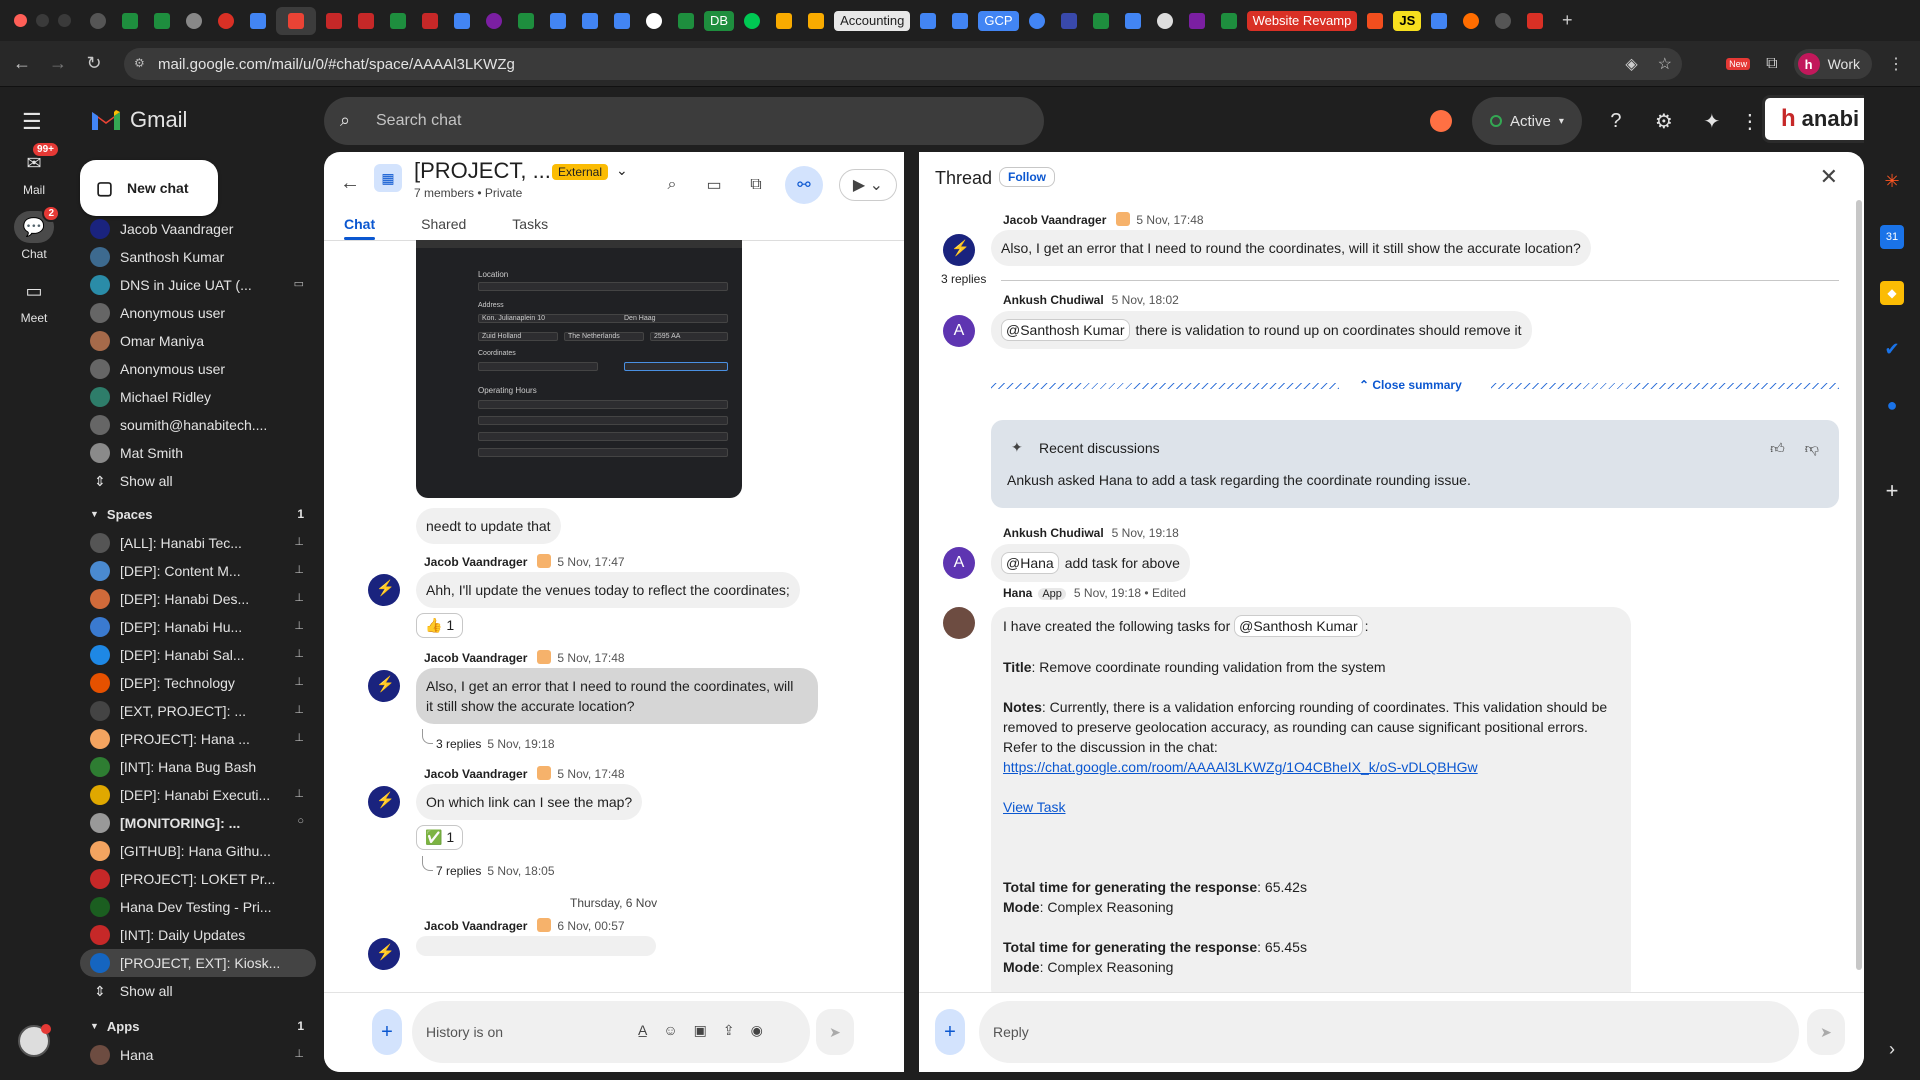  What do you see at coordinates (872, 20) in the screenshot?
I see `browser-tab-accounting: Accounting` at bounding box center [872, 20].